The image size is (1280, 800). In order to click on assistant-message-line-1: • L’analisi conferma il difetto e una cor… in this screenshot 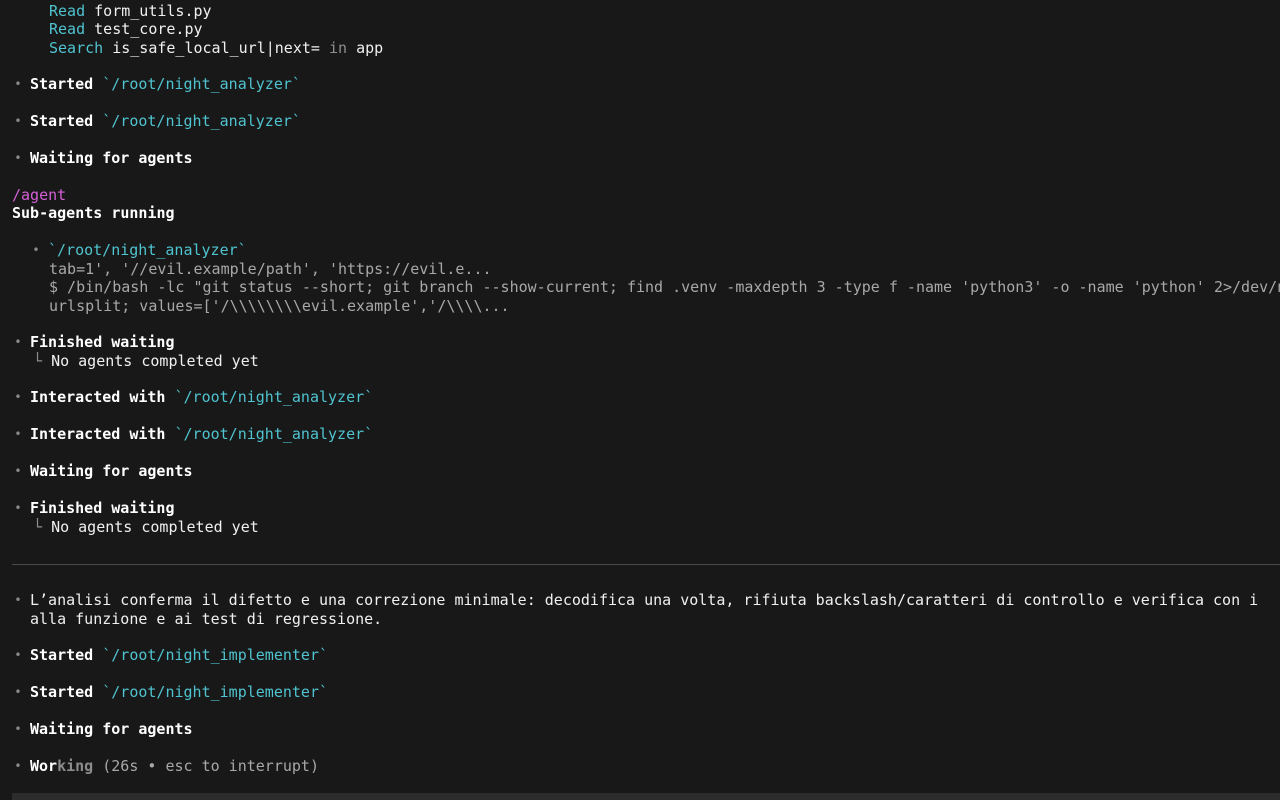, I will do `click(640, 600)`.